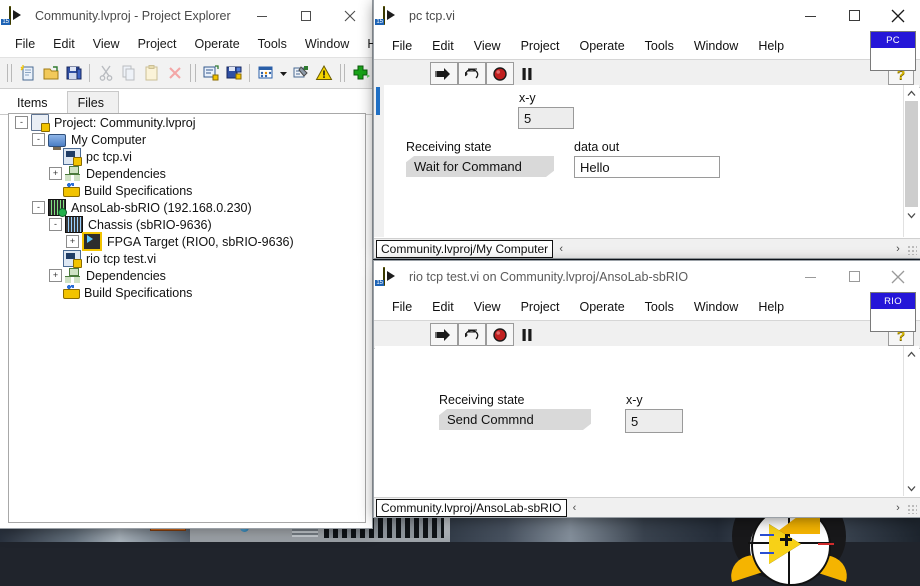  I want to click on scroll-down-icon, so click(911, 488).